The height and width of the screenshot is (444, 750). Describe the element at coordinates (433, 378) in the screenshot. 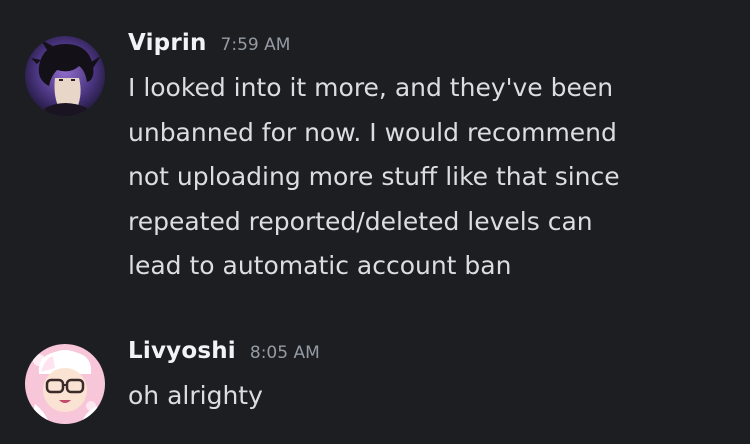

I see `message-content: Livyoshi 8:05 AM oh alrighty` at that location.